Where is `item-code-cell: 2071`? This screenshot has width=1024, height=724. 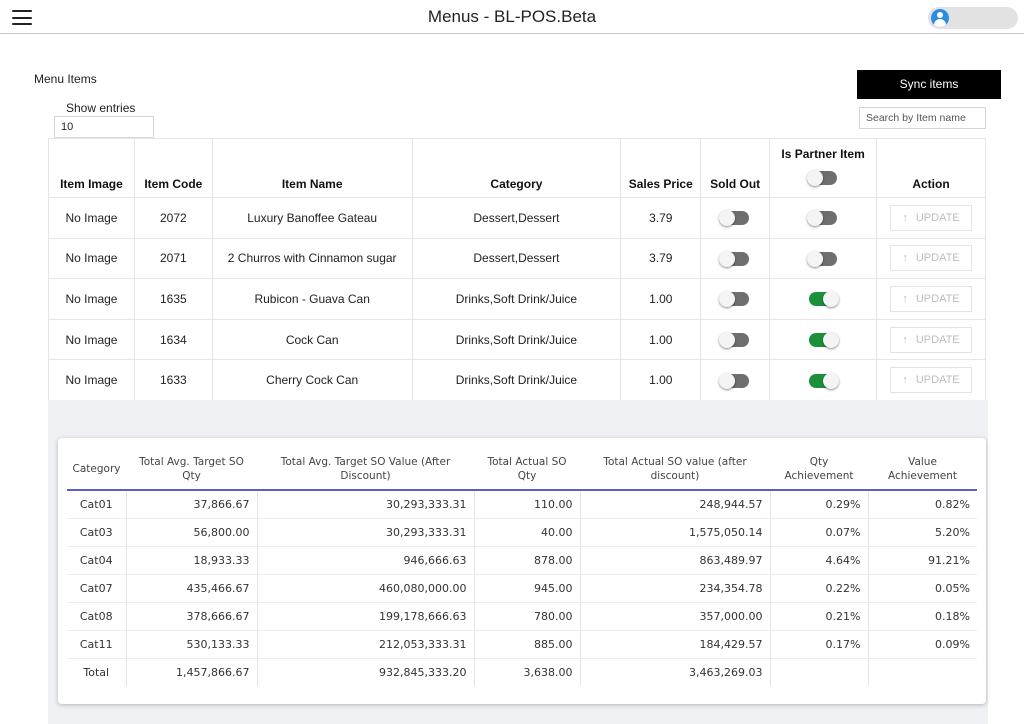
item-code-cell: 2071 is located at coordinates (173, 258).